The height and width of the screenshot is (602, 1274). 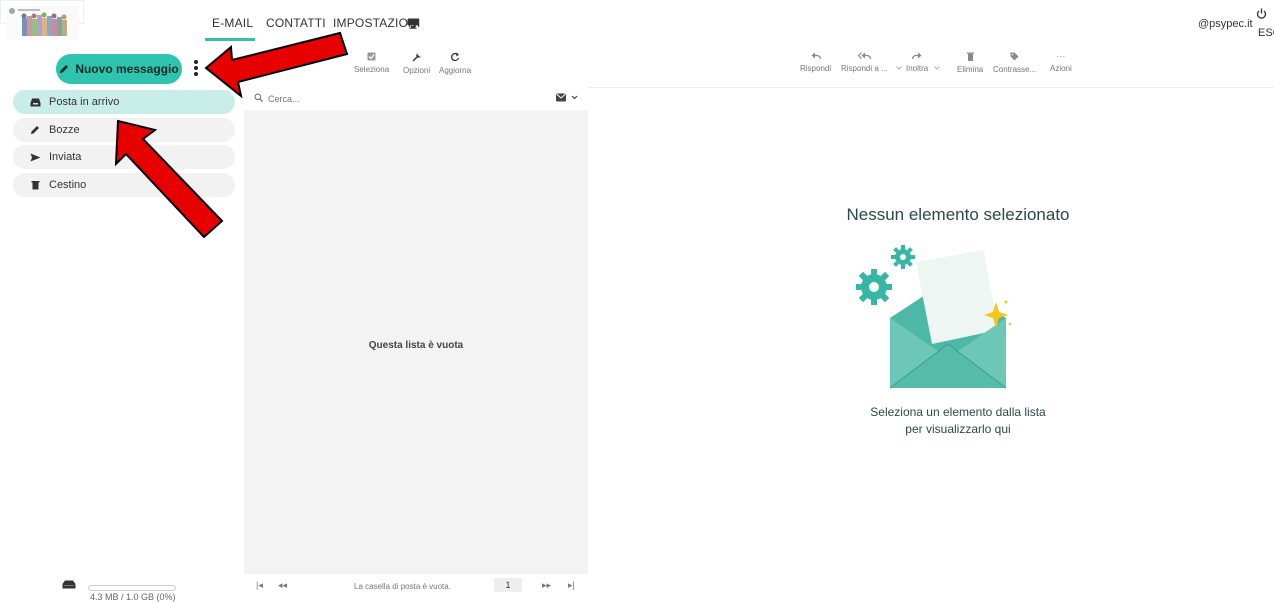 What do you see at coordinates (124, 130) in the screenshot?
I see `sidebar-item-drafts: Bozze` at bounding box center [124, 130].